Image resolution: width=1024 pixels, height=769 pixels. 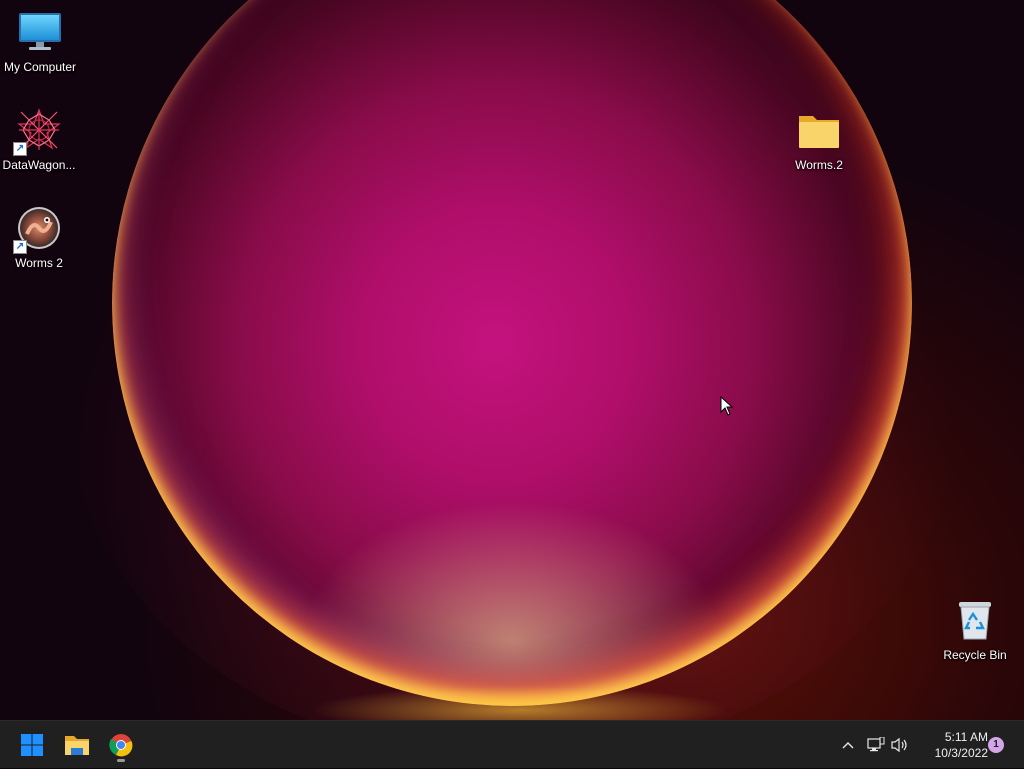 I want to click on volume-icon, so click(x=899, y=745).